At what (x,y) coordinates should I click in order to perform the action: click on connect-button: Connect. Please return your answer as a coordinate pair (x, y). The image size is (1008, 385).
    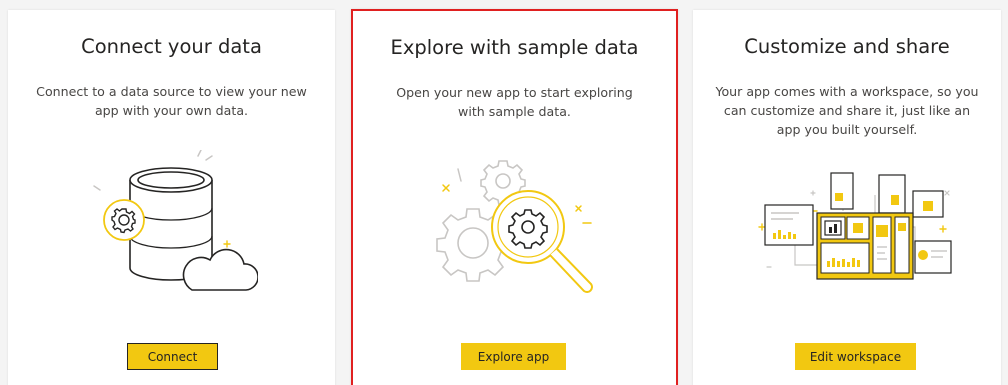
    Looking at the image, I should click on (172, 356).